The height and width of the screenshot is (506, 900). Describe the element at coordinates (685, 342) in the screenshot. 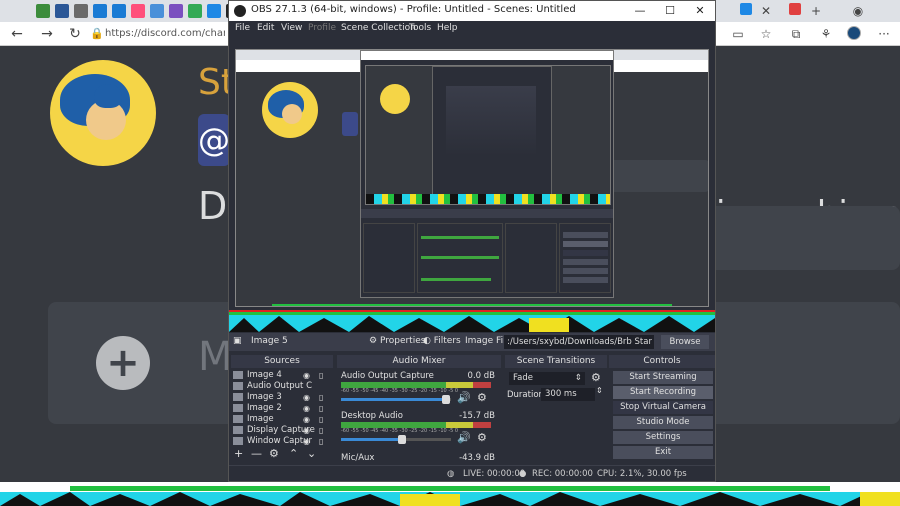

I see `browse-button: Browse` at that location.